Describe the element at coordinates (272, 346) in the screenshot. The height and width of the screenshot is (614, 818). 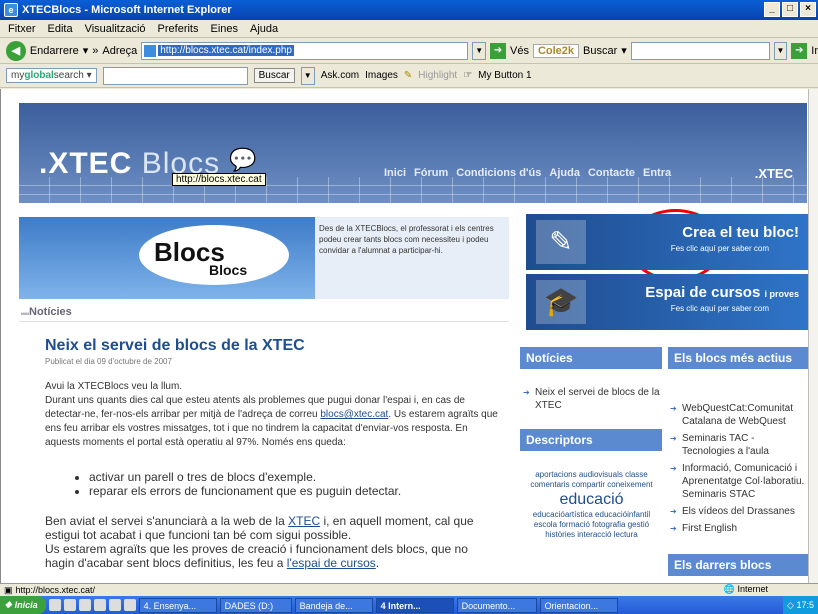
I see `article-title: Neix el servei de blocs de la XTEC` at that location.